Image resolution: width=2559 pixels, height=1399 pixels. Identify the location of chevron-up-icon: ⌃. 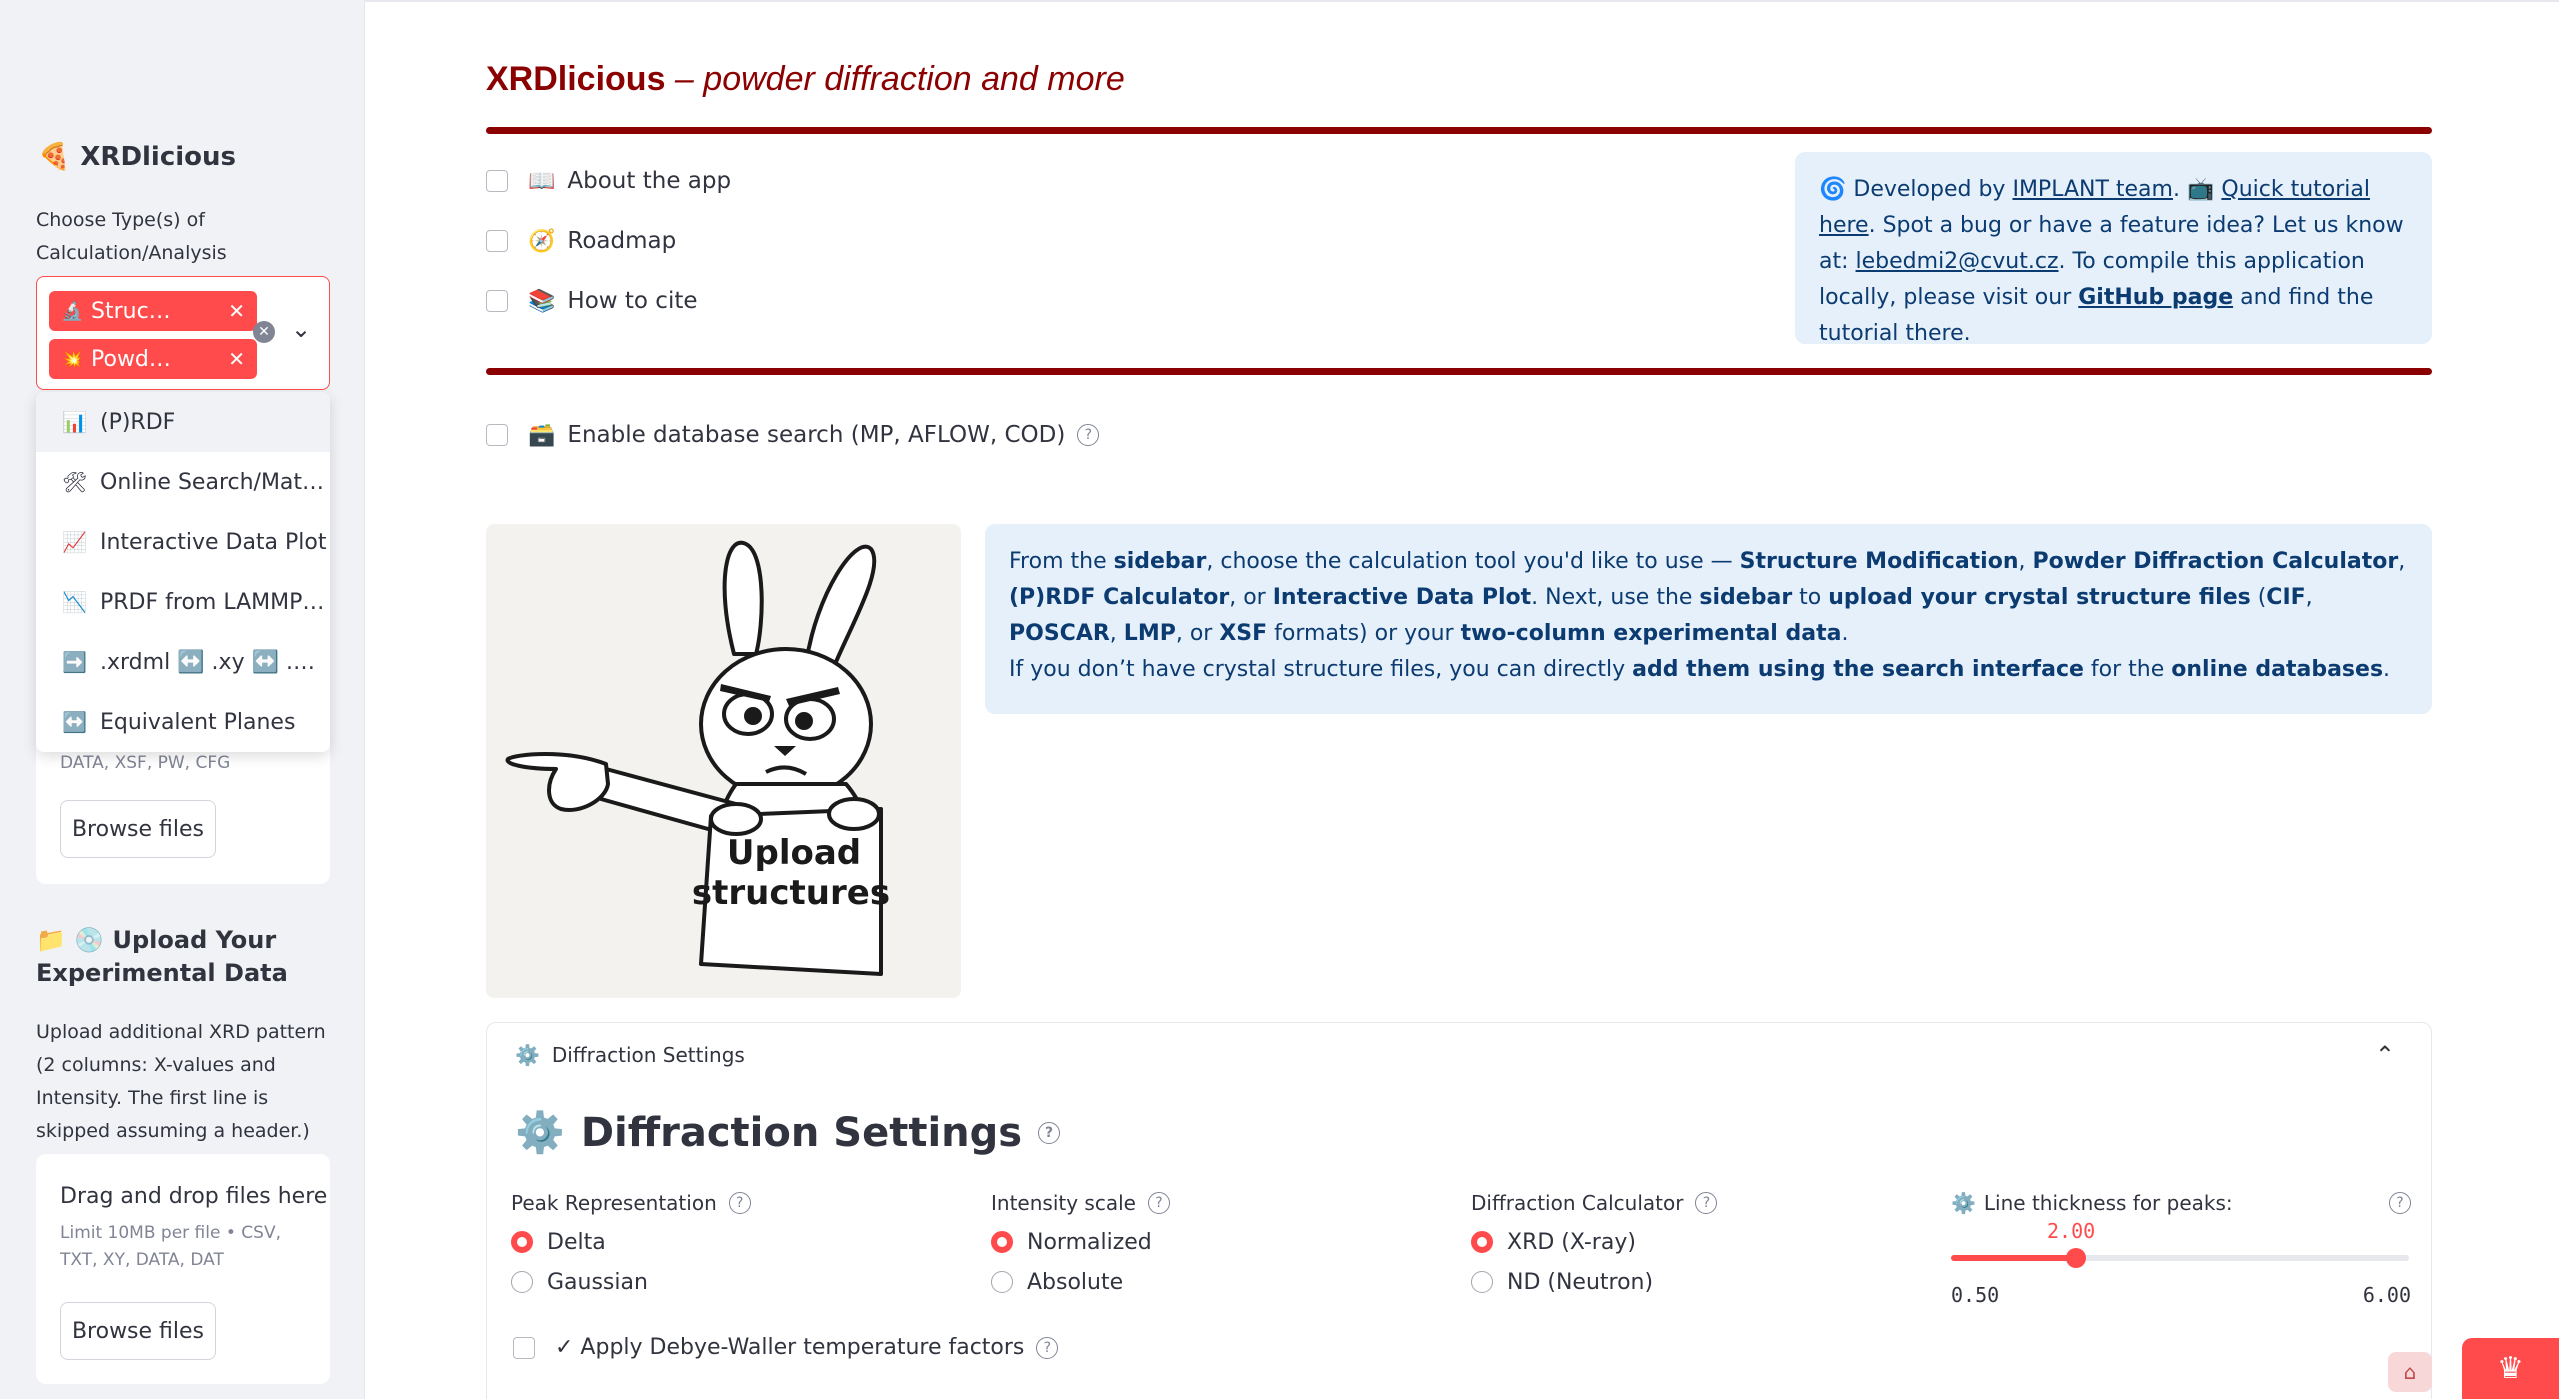
(2385, 1055).